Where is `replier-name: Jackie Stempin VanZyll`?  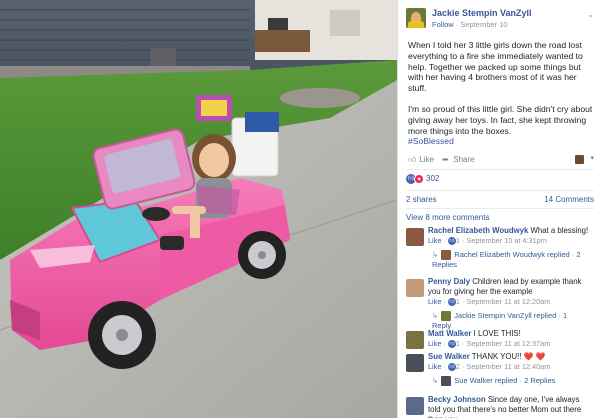 replier-name: Jackie Stempin VanZyll is located at coordinates (492, 315).